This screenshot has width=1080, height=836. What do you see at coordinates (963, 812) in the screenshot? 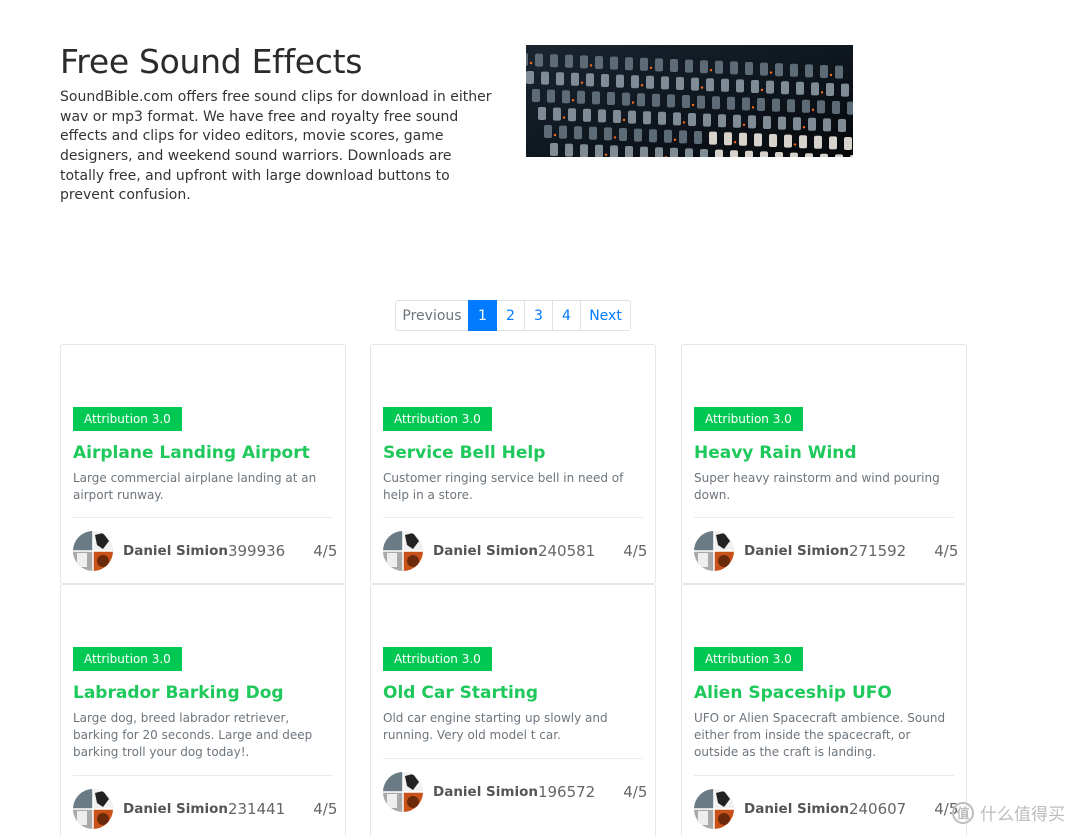
I see `watermark-icon: 值` at bounding box center [963, 812].